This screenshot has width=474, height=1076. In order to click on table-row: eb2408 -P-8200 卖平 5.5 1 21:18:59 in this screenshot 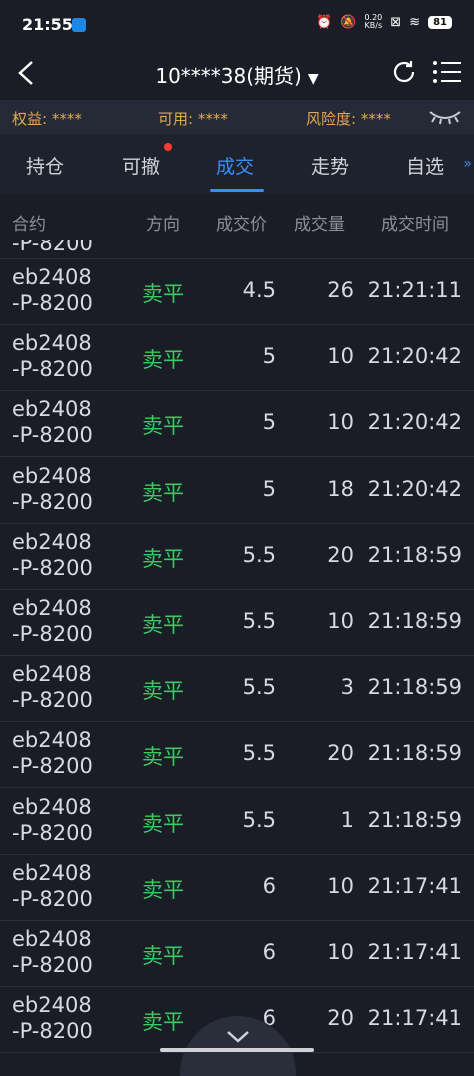, I will do `click(237, 821)`.